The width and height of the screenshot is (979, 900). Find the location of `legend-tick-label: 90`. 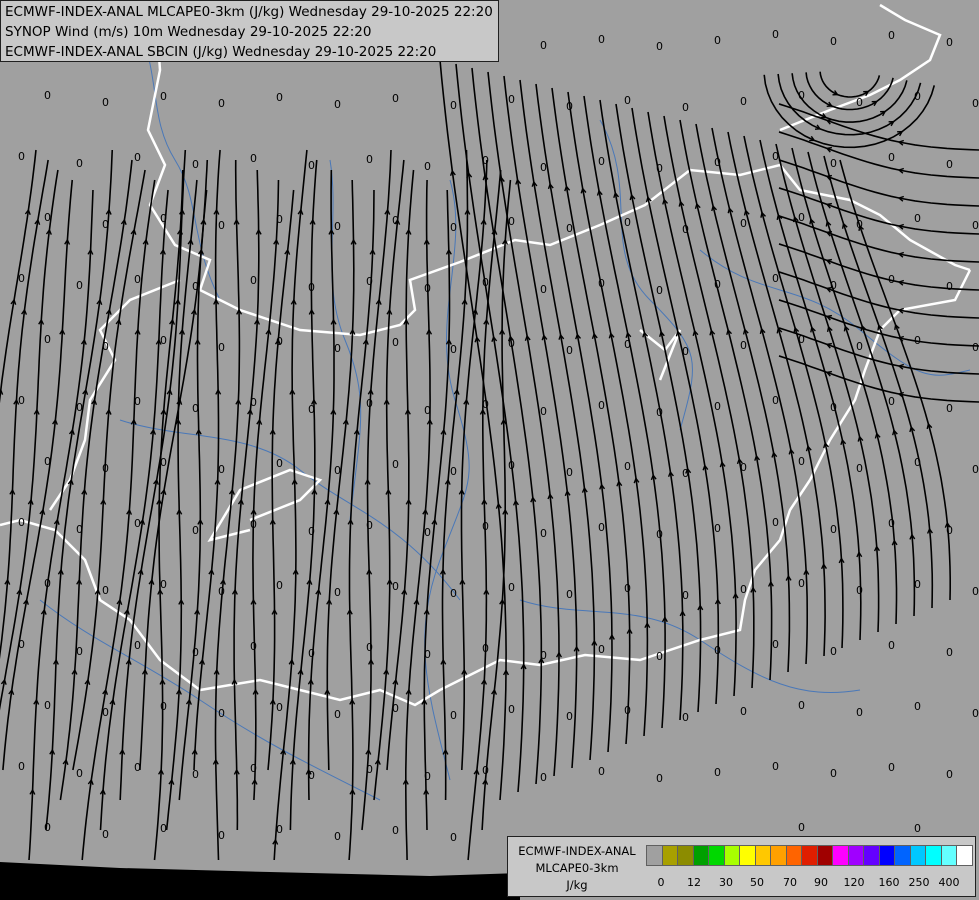

legend-tick-label: 90 is located at coordinates (821, 882).